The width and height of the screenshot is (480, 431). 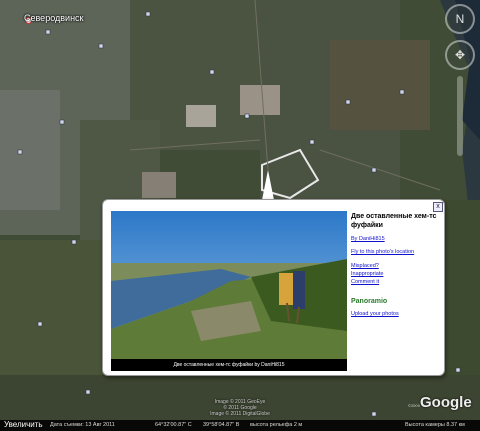 I want to click on status-date: Дата съемки: 13 Авг 2011, so click(x=82, y=425).